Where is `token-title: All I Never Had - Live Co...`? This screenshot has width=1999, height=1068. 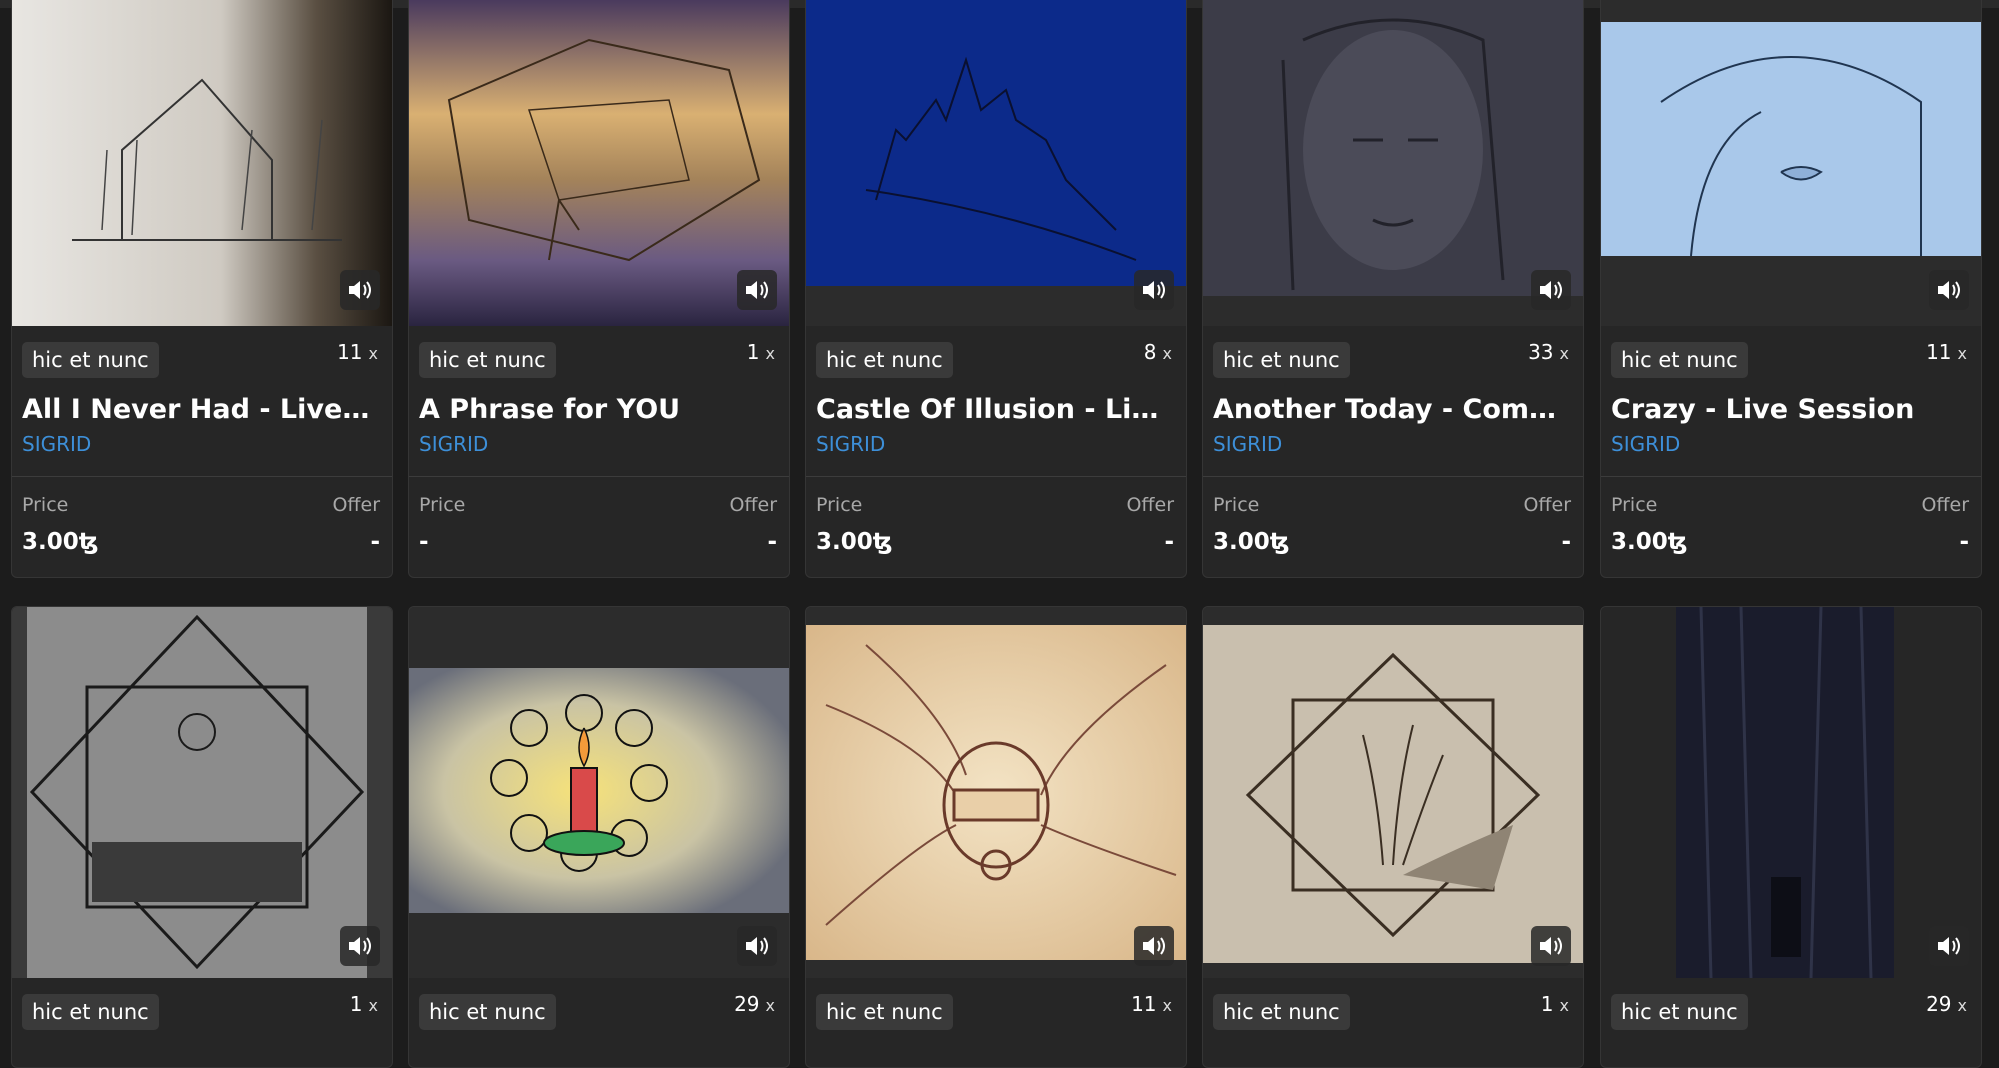 token-title: All I Never Had - Live Co... is located at coordinates (199, 409).